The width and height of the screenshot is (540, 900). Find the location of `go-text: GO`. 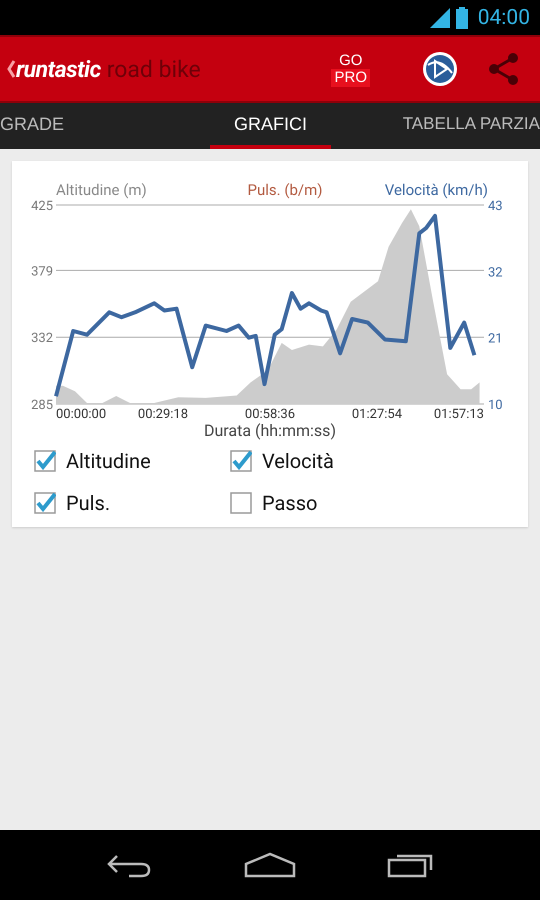

go-text: GO is located at coordinates (350, 60).